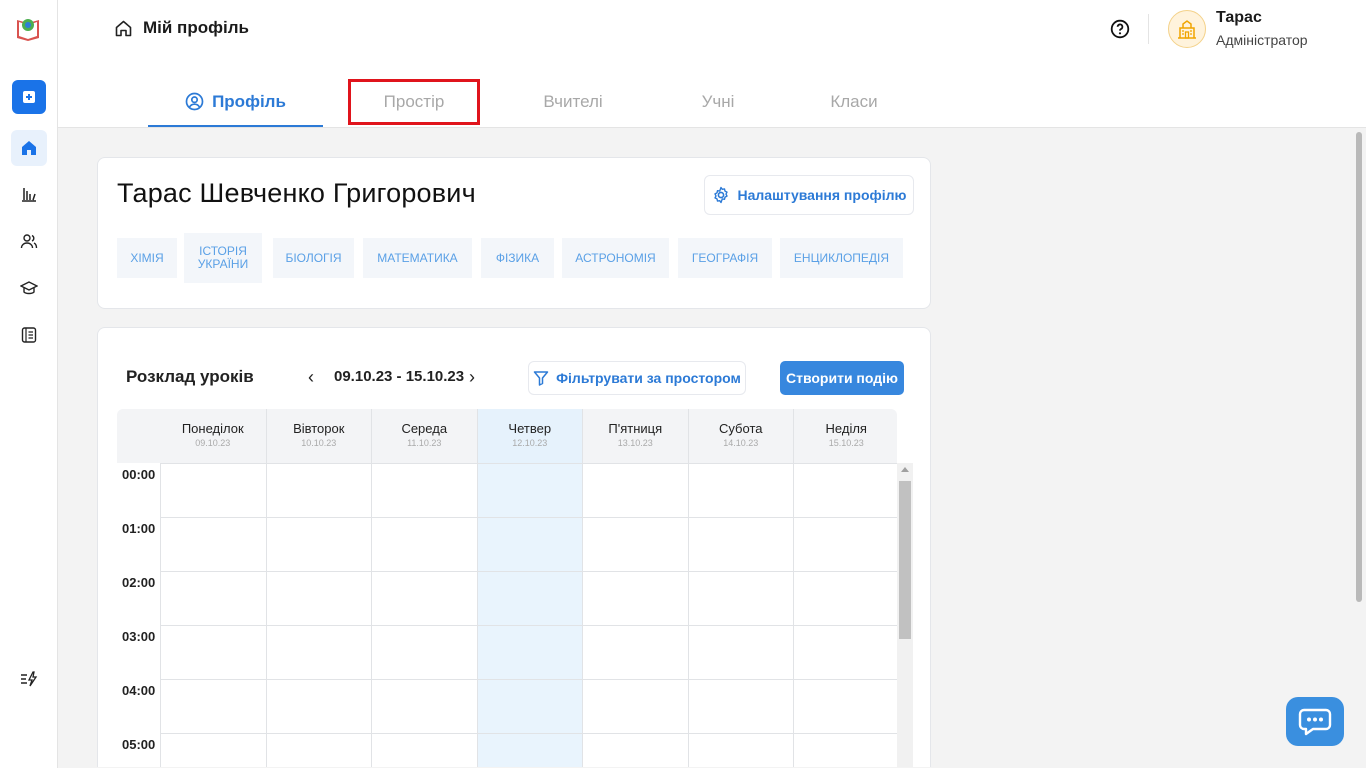 This screenshot has width=1366, height=768. I want to click on page-scrollbar, so click(1359, 448).